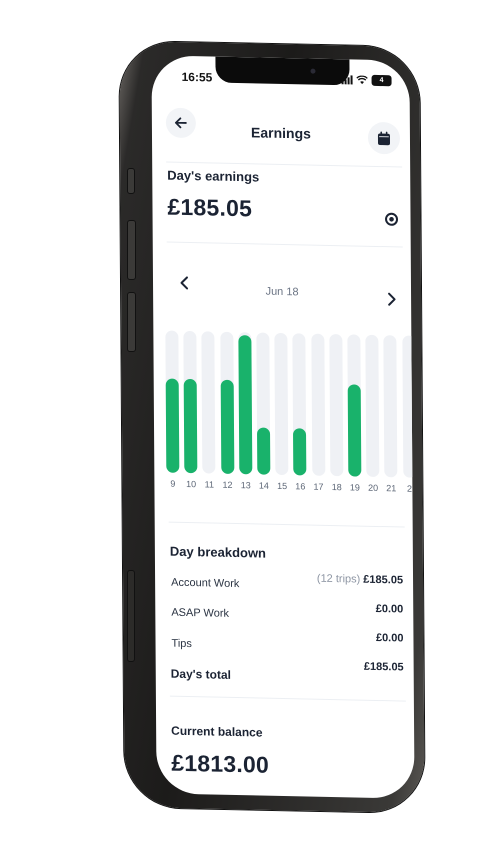 The height and width of the screenshot is (851, 500). Describe the element at coordinates (354, 487) in the screenshot. I see `x-tick-label: 19` at that location.